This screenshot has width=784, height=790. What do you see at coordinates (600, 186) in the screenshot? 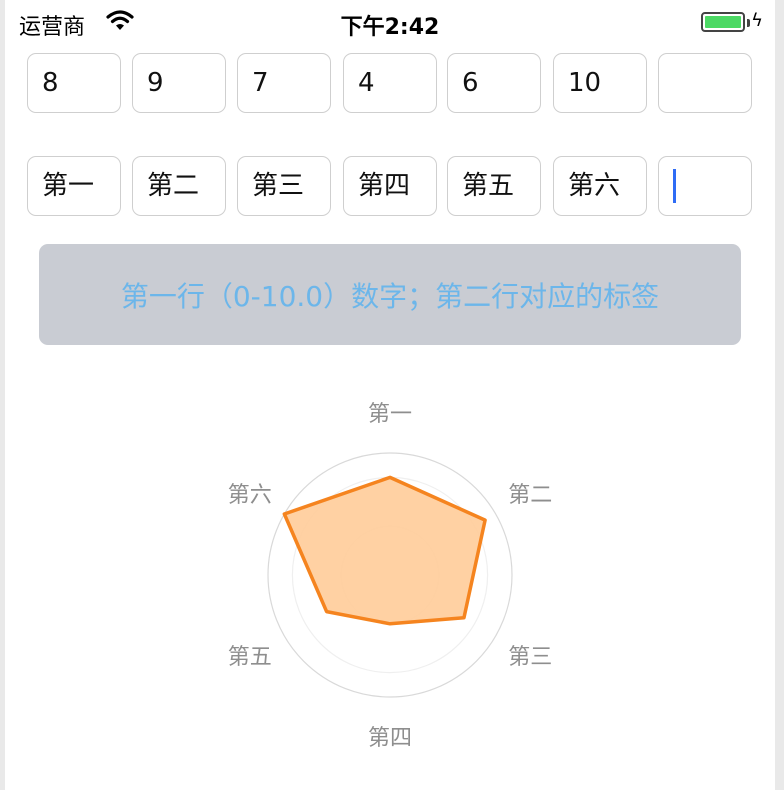
I see `label-field-6: 第六` at bounding box center [600, 186].